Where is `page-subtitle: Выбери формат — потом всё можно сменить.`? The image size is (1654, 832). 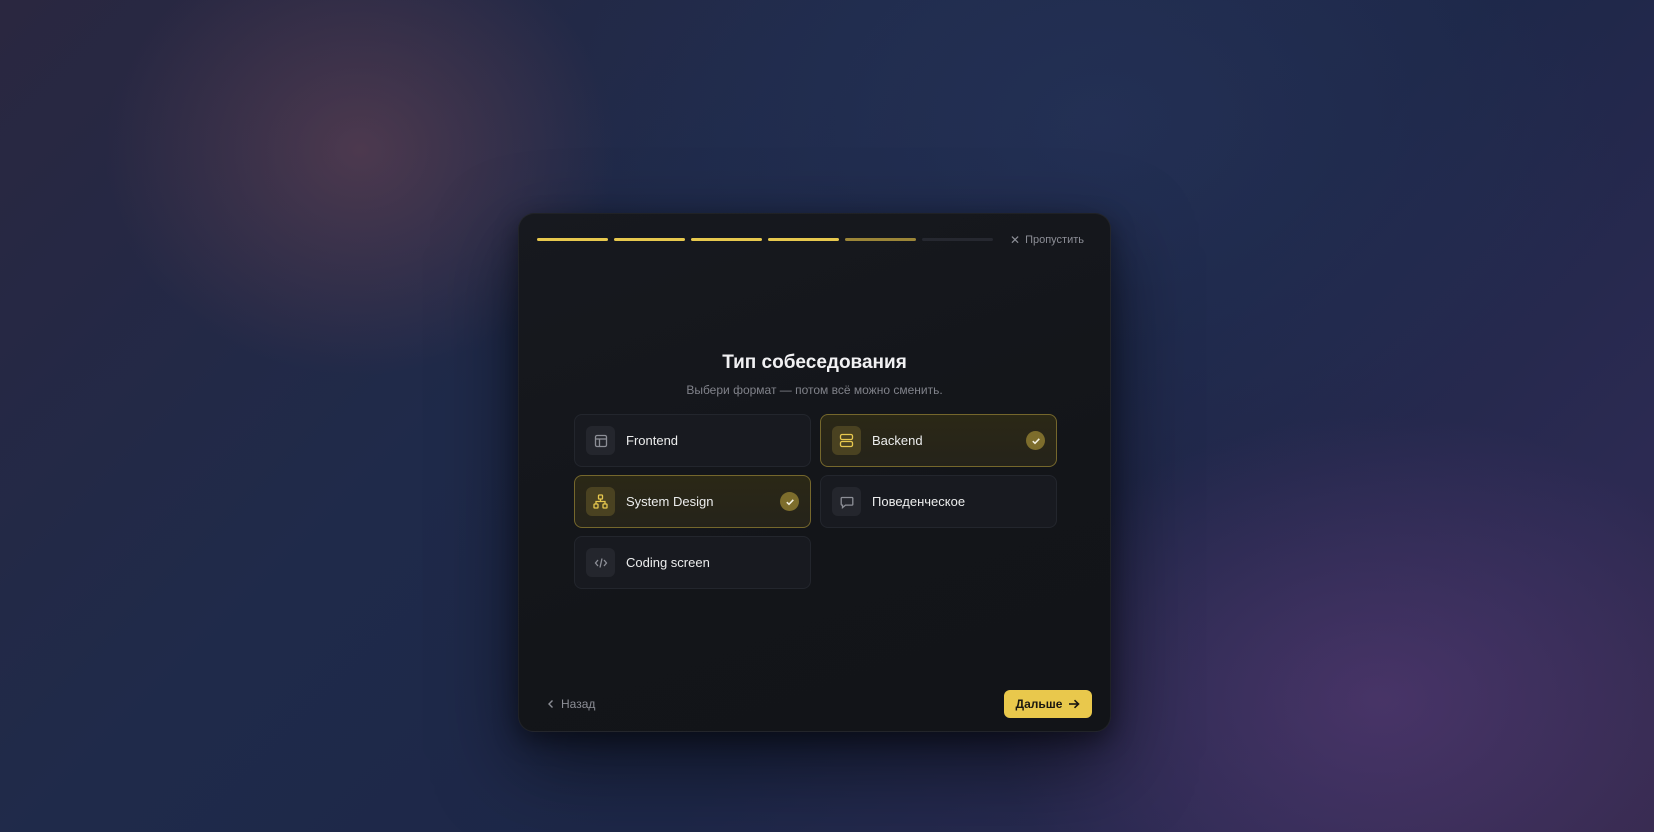
page-subtitle: Выбери формат — потом всё можно сменить. is located at coordinates (814, 390).